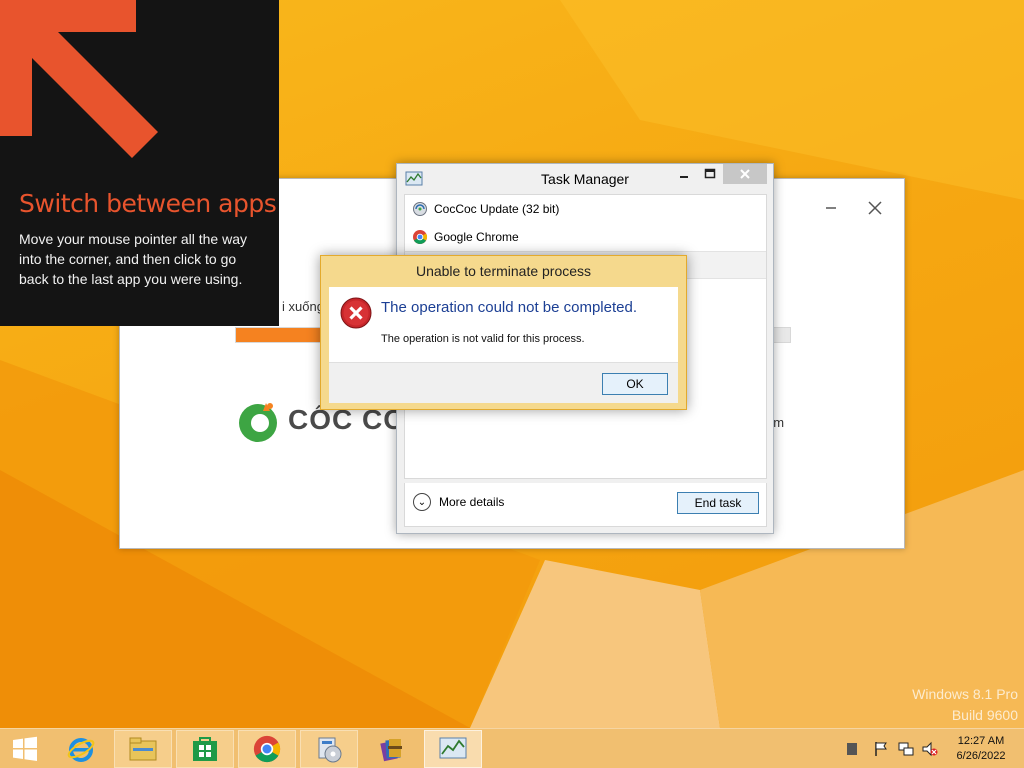 The height and width of the screenshot is (768, 1024). What do you see at coordinates (422, 502) in the screenshot?
I see `chevron-down-icon: ⌄` at bounding box center [422, 502].